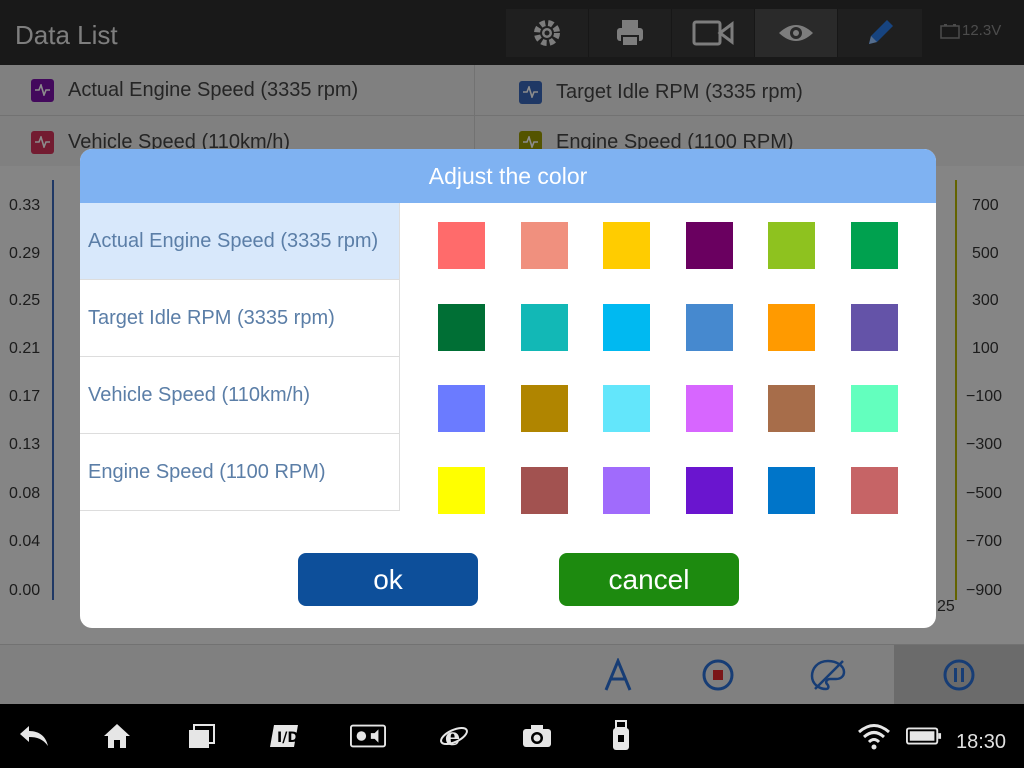 This screenshot has width=1024, height=768. What do you see at coordinates (201, 736) in the screenshot?
I see `recent-apps-icon` at bounding box center [201, 736].